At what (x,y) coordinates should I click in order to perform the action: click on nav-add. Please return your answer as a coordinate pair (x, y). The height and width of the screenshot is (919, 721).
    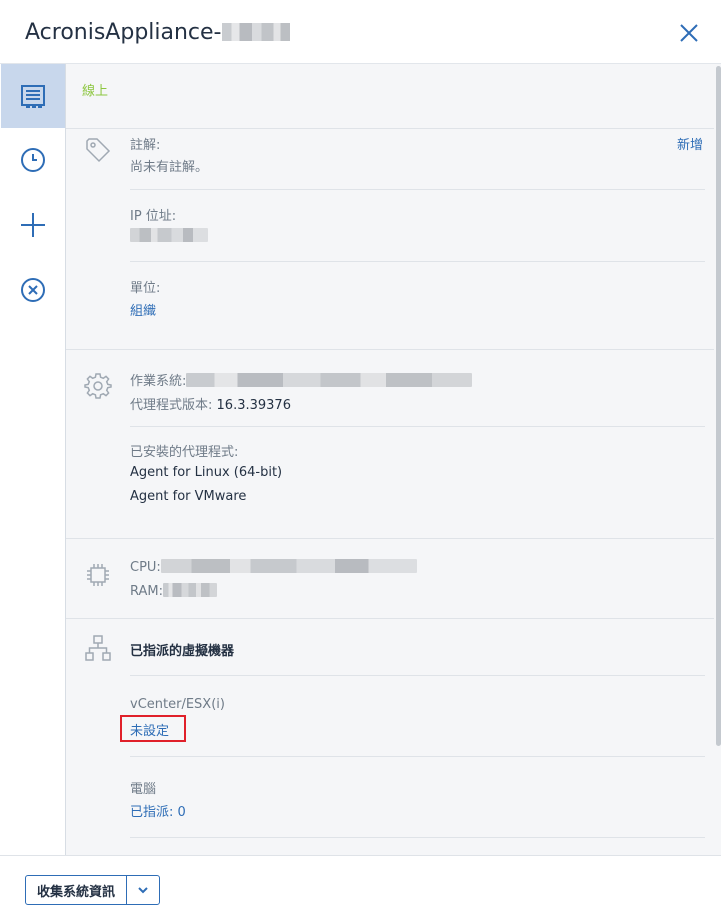
    Looking at the image, I should click on (33, 225).